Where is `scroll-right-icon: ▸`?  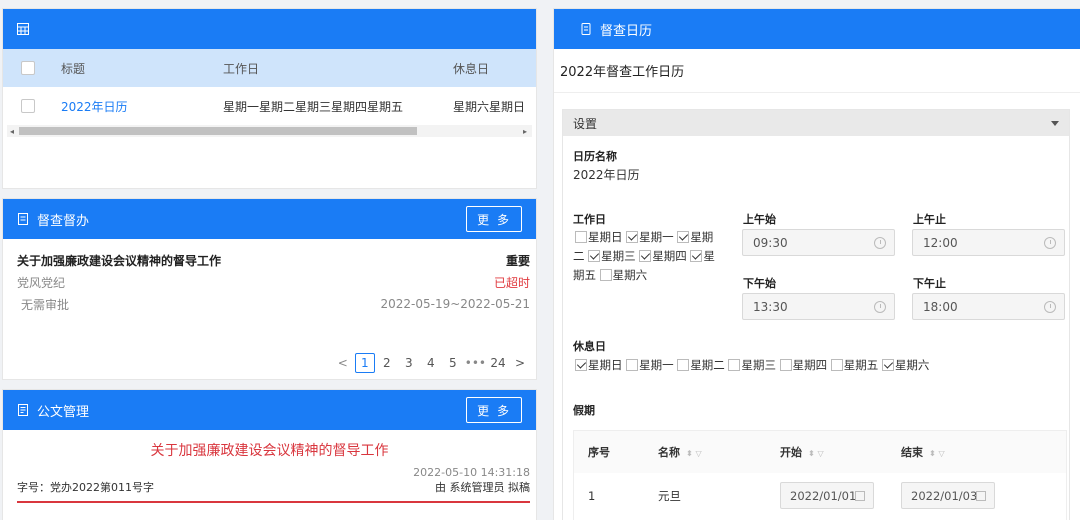 scroll-right-icon: ▸ is located at coordinates (525, 131).